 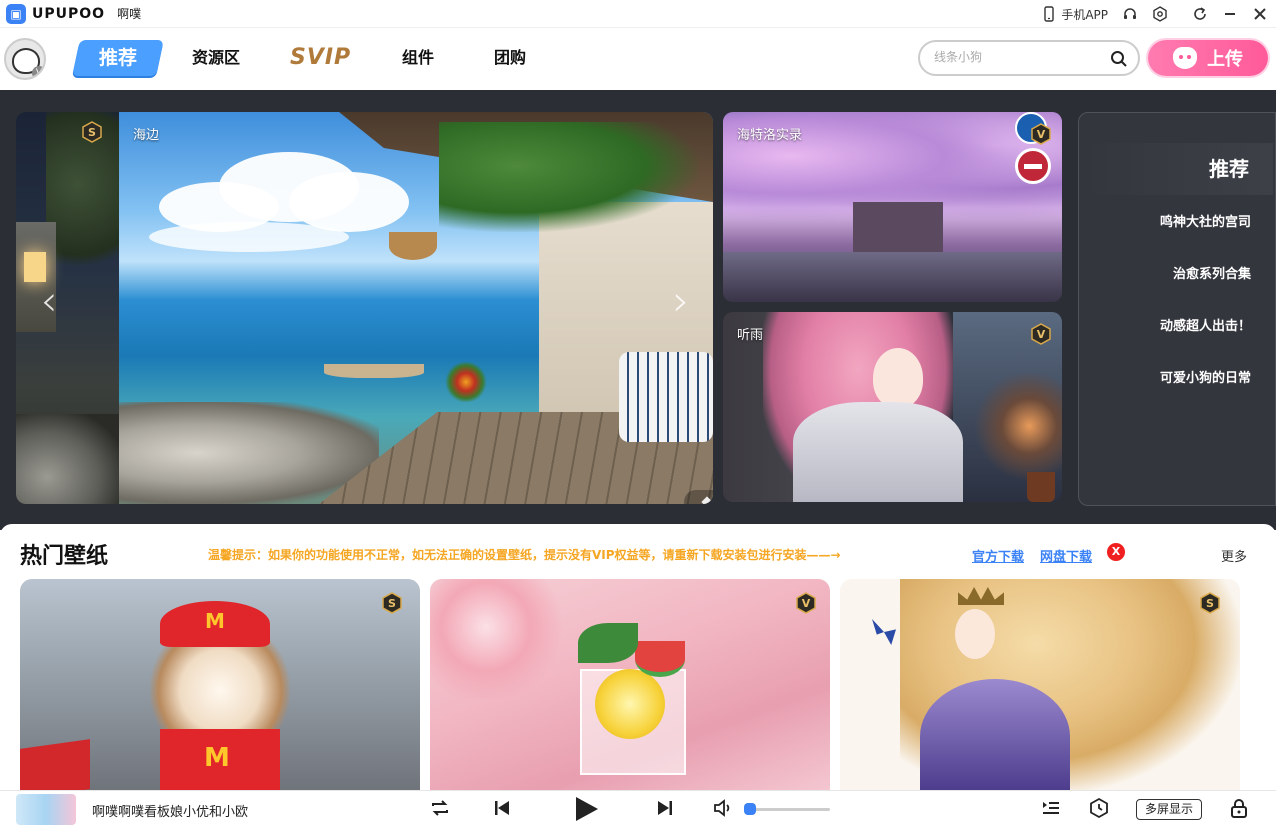 I want to click on player-bar: 啊噗啊噗看板娘小优和小欧 多屏显示, so click(x=638, y=808).